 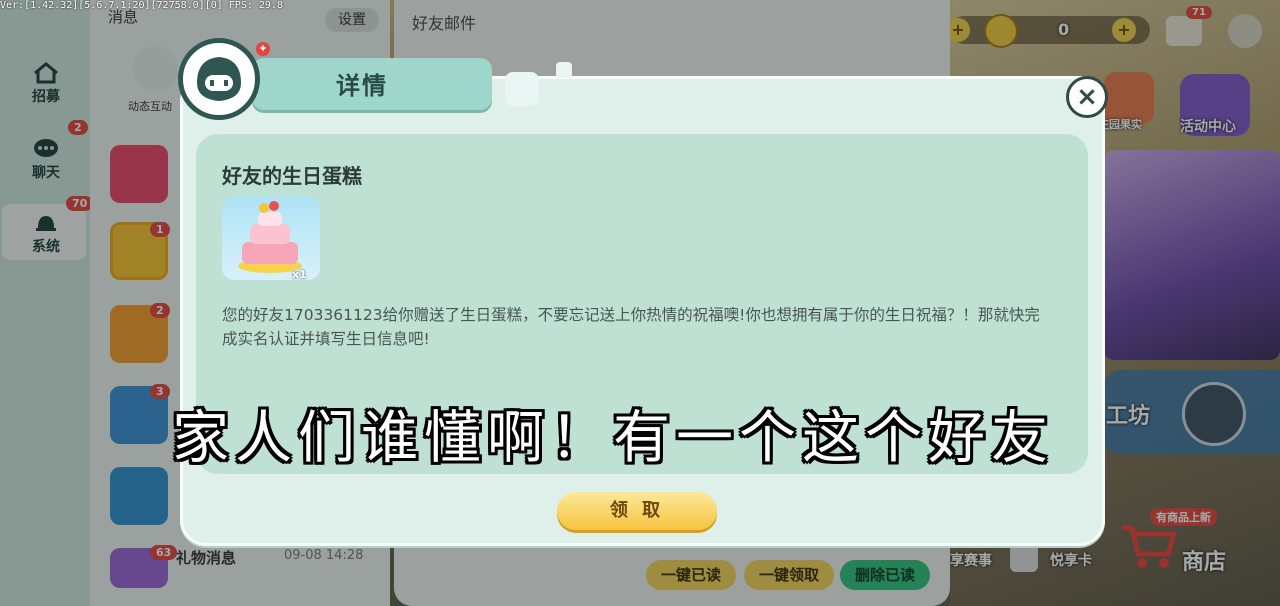 I want to click on close-button: ×, so click(x=1087, y=97).